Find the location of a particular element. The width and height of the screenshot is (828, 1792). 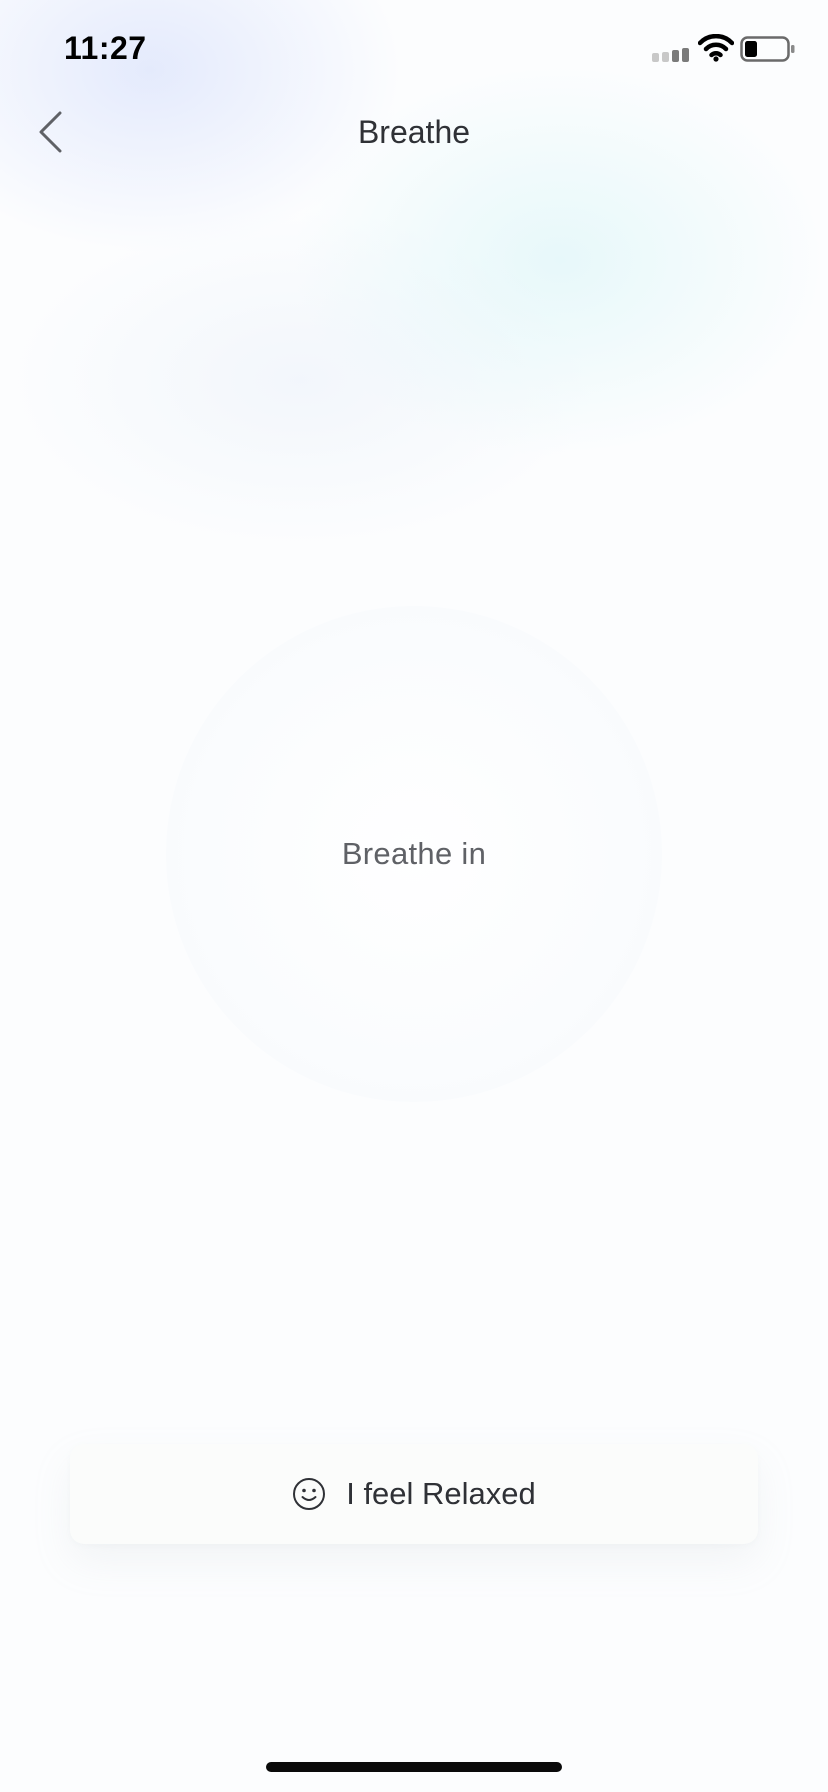

page-title: Breathe is located at coordinates (414, 132).